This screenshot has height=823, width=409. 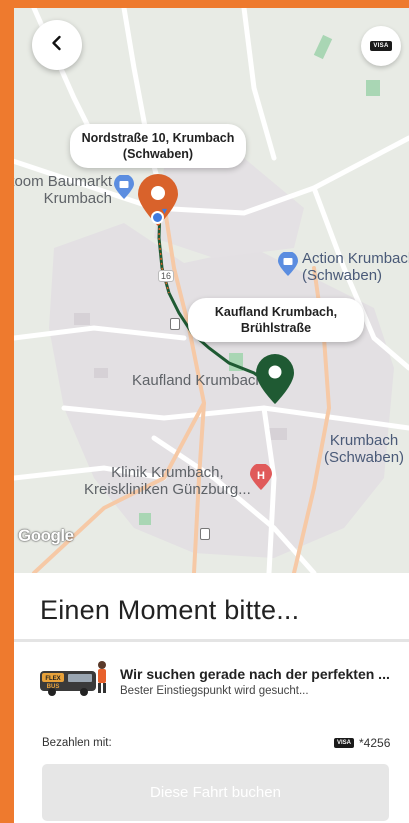 I want to click on svg-text: FLEX, so click(x=52, y=679).